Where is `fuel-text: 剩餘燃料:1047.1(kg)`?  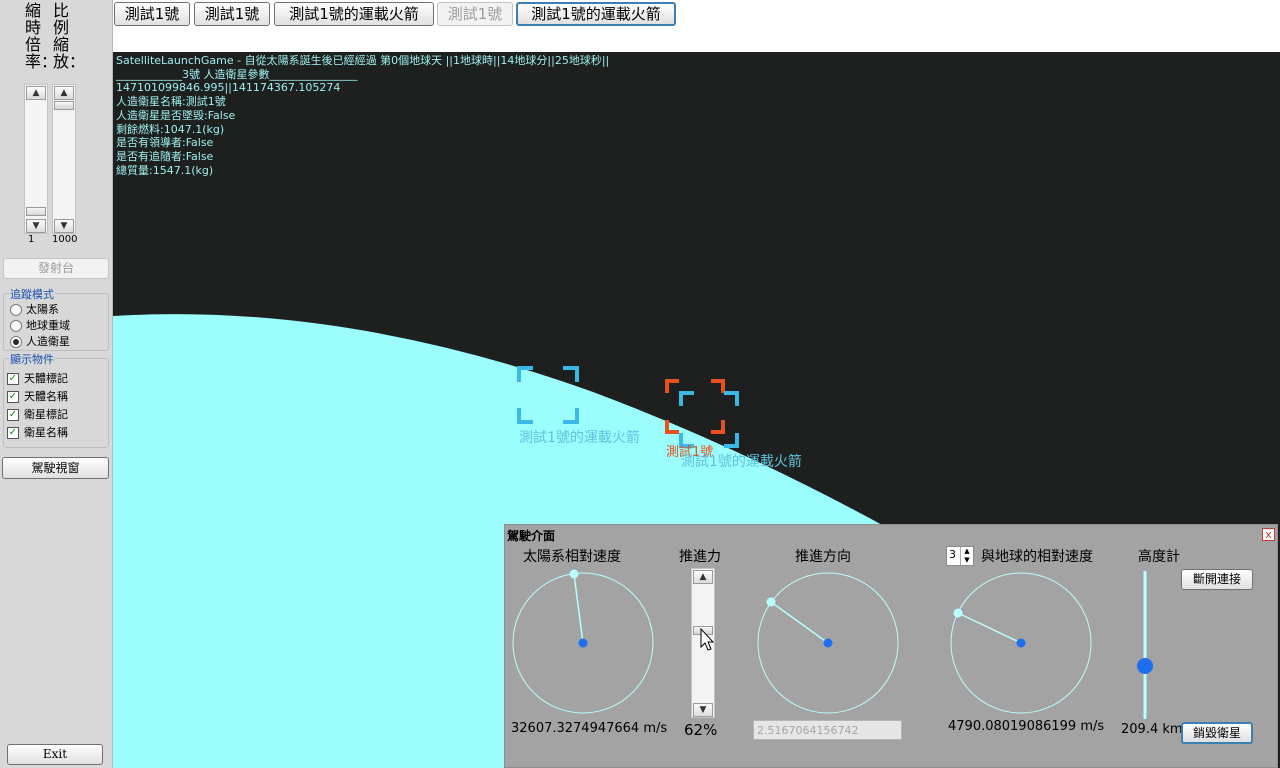 fuel-text: 剩餘燃料:1047.1(kg) is located at coordinates (170, 129).